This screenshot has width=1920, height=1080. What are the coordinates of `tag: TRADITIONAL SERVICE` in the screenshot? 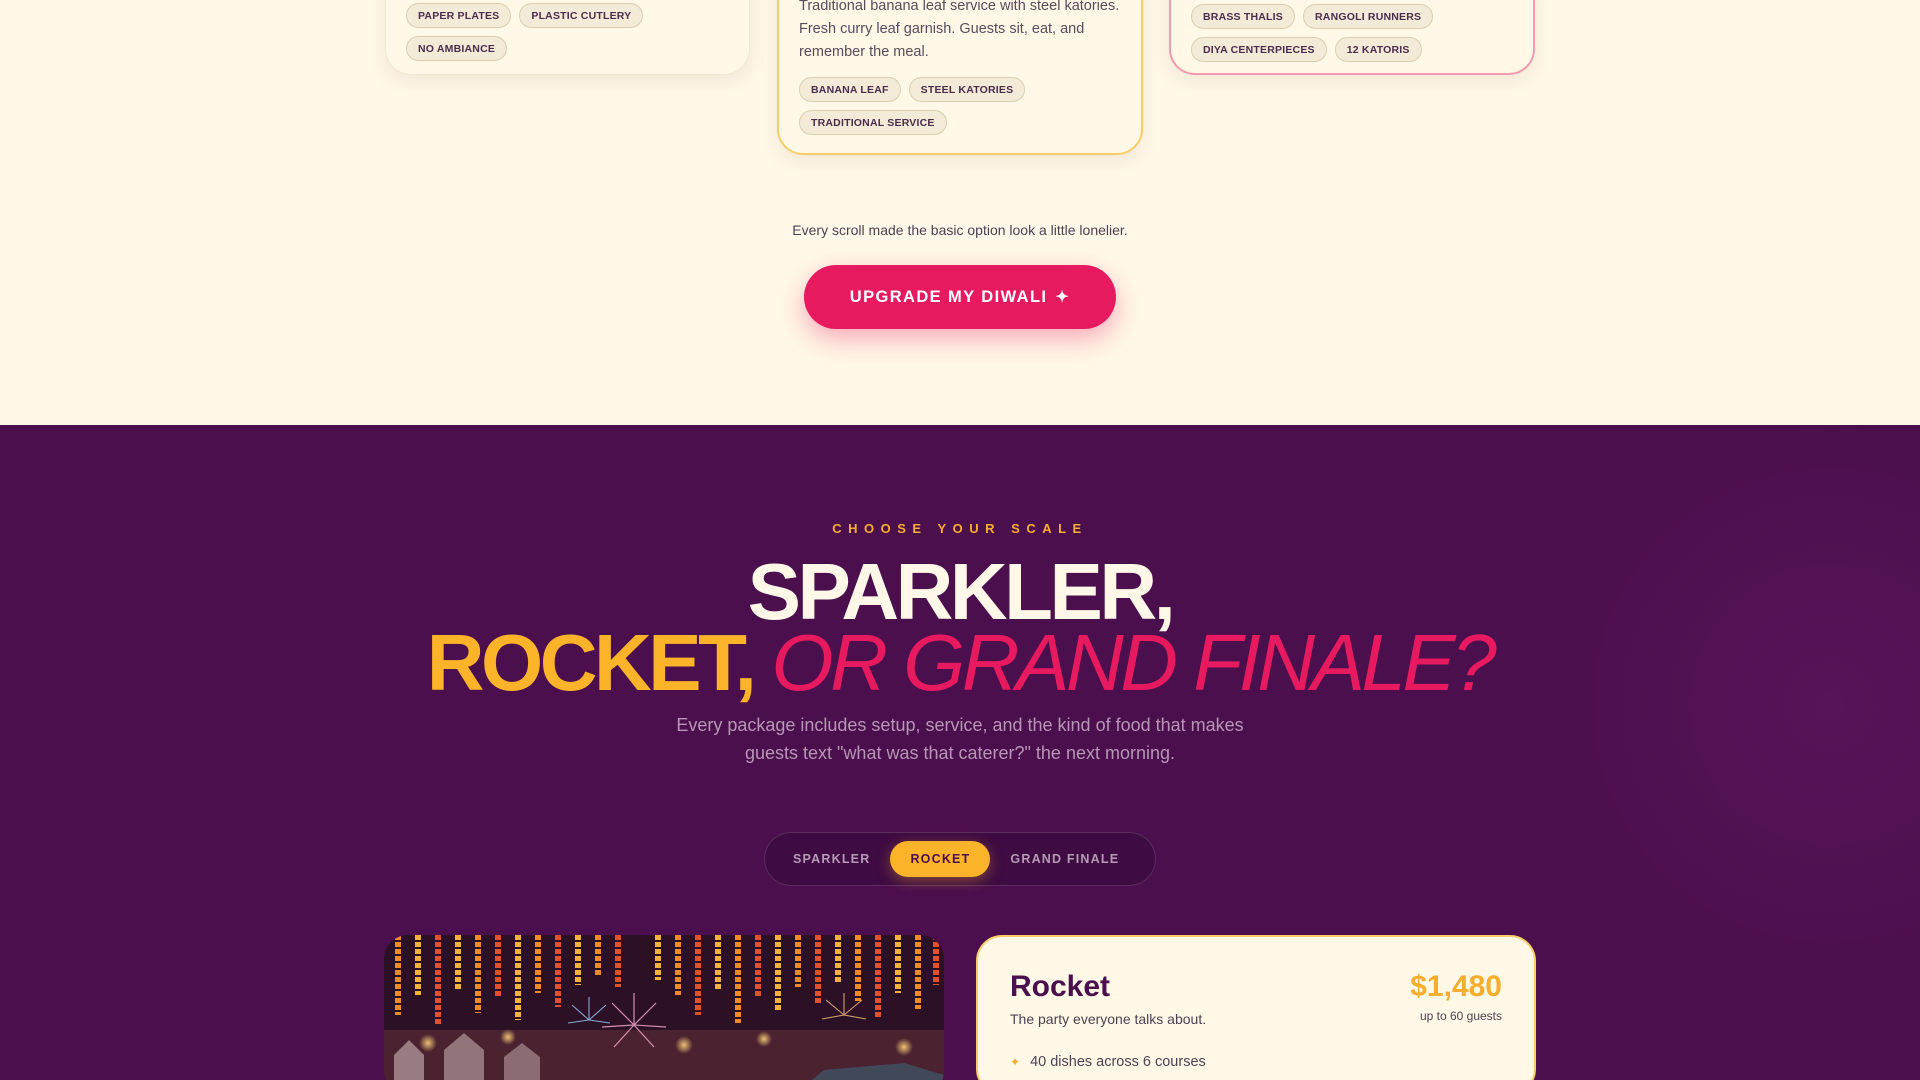 It's located at (873, 122).